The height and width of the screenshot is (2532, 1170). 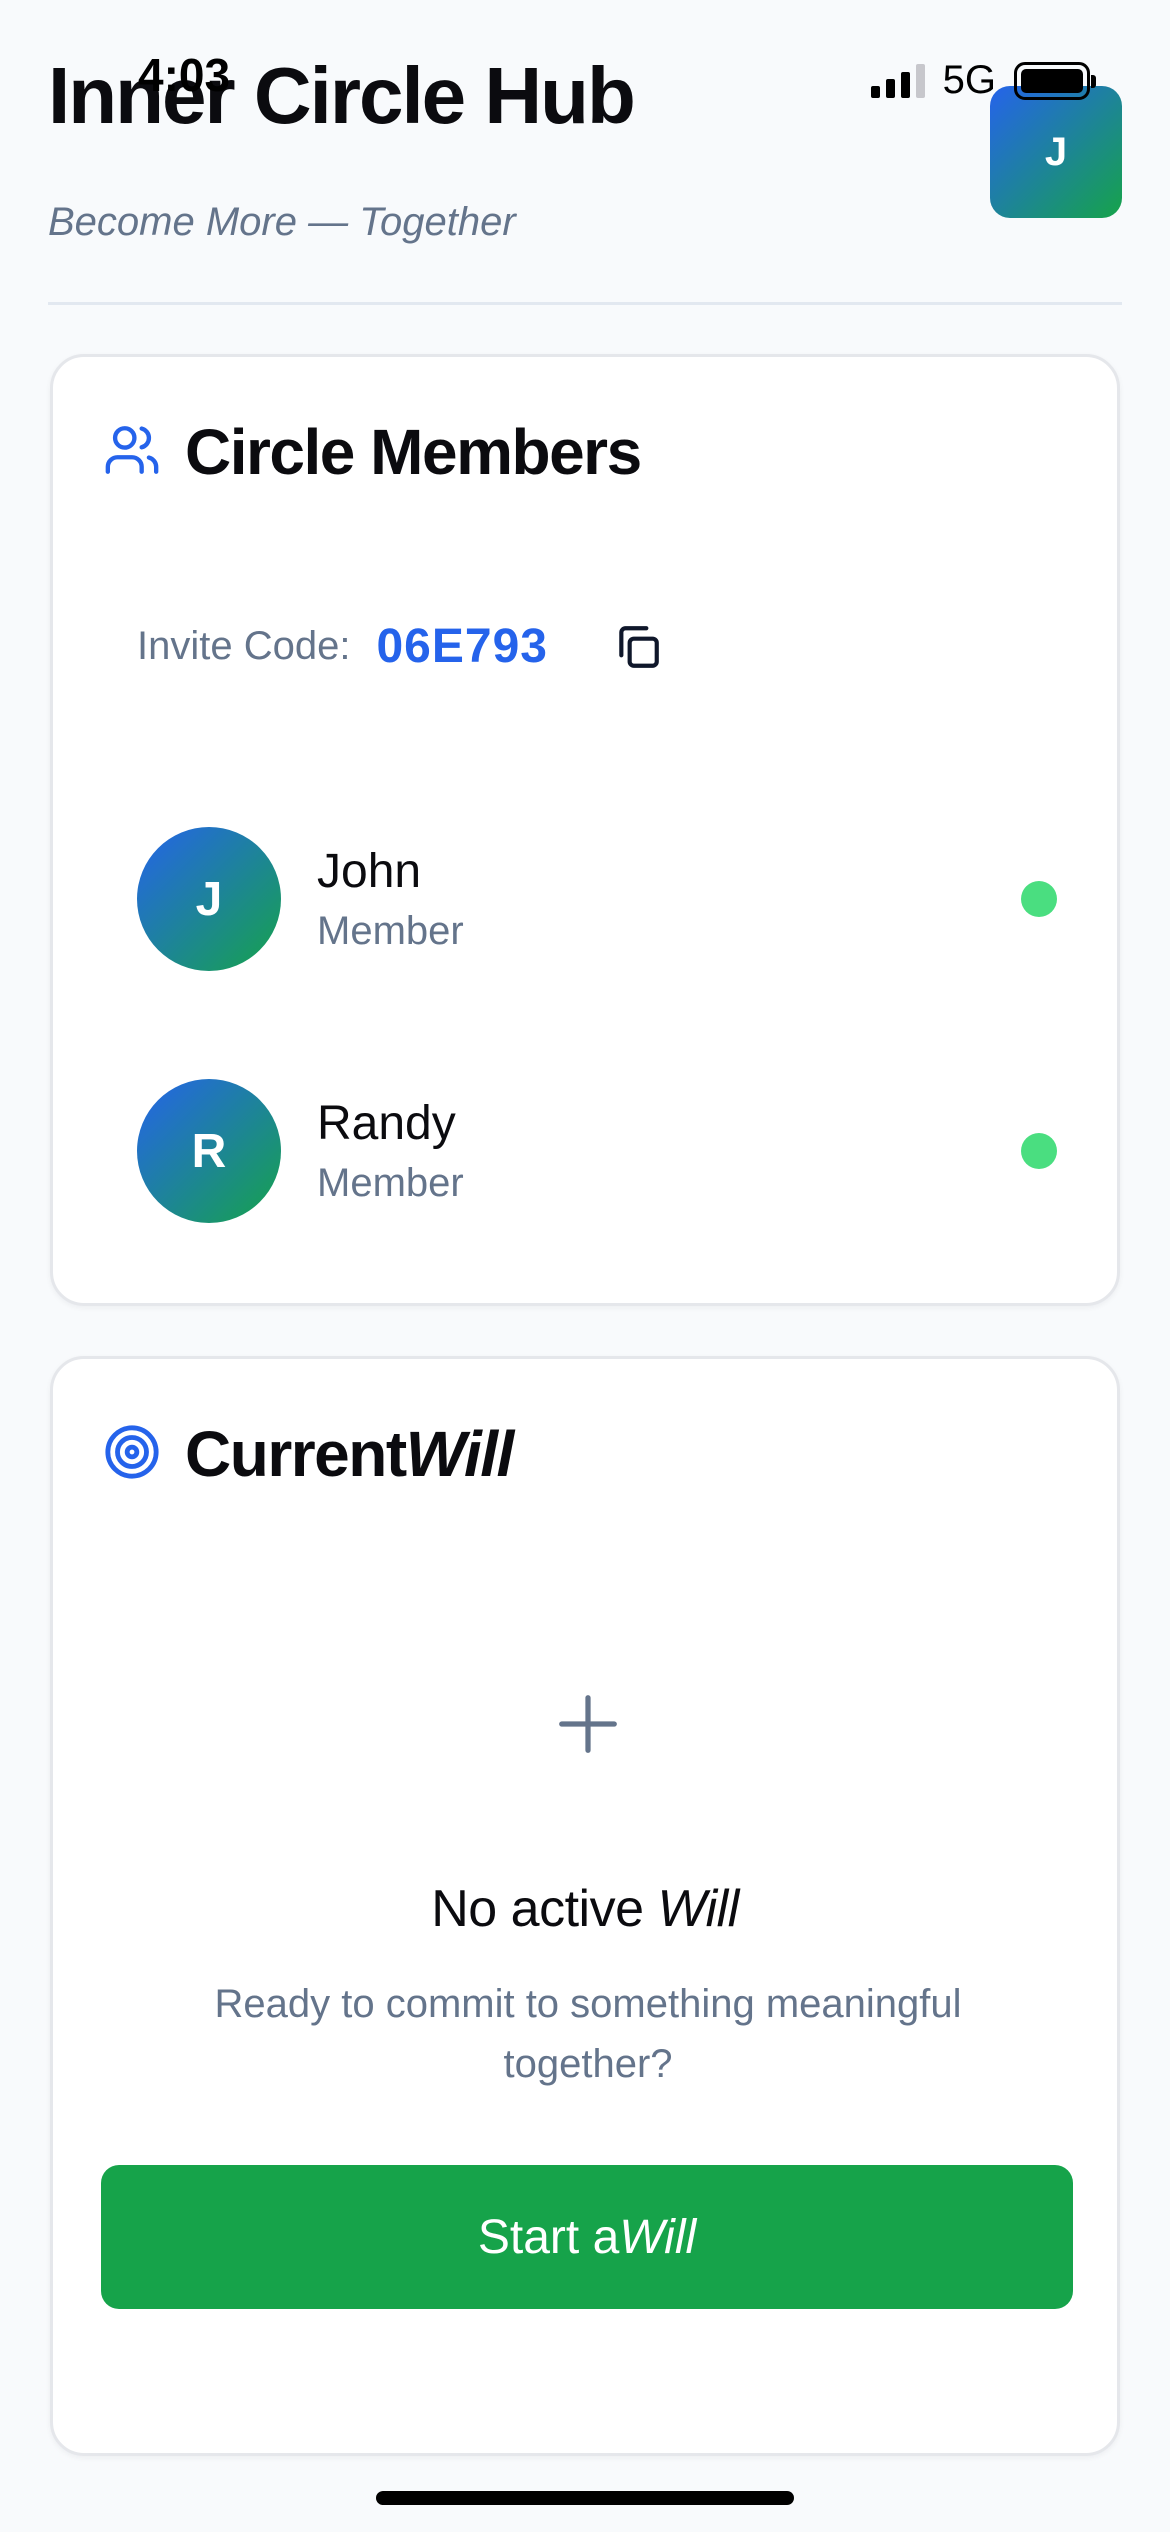 I want to click on empty-state-title: No active Will, so click(x=585, y=1909).